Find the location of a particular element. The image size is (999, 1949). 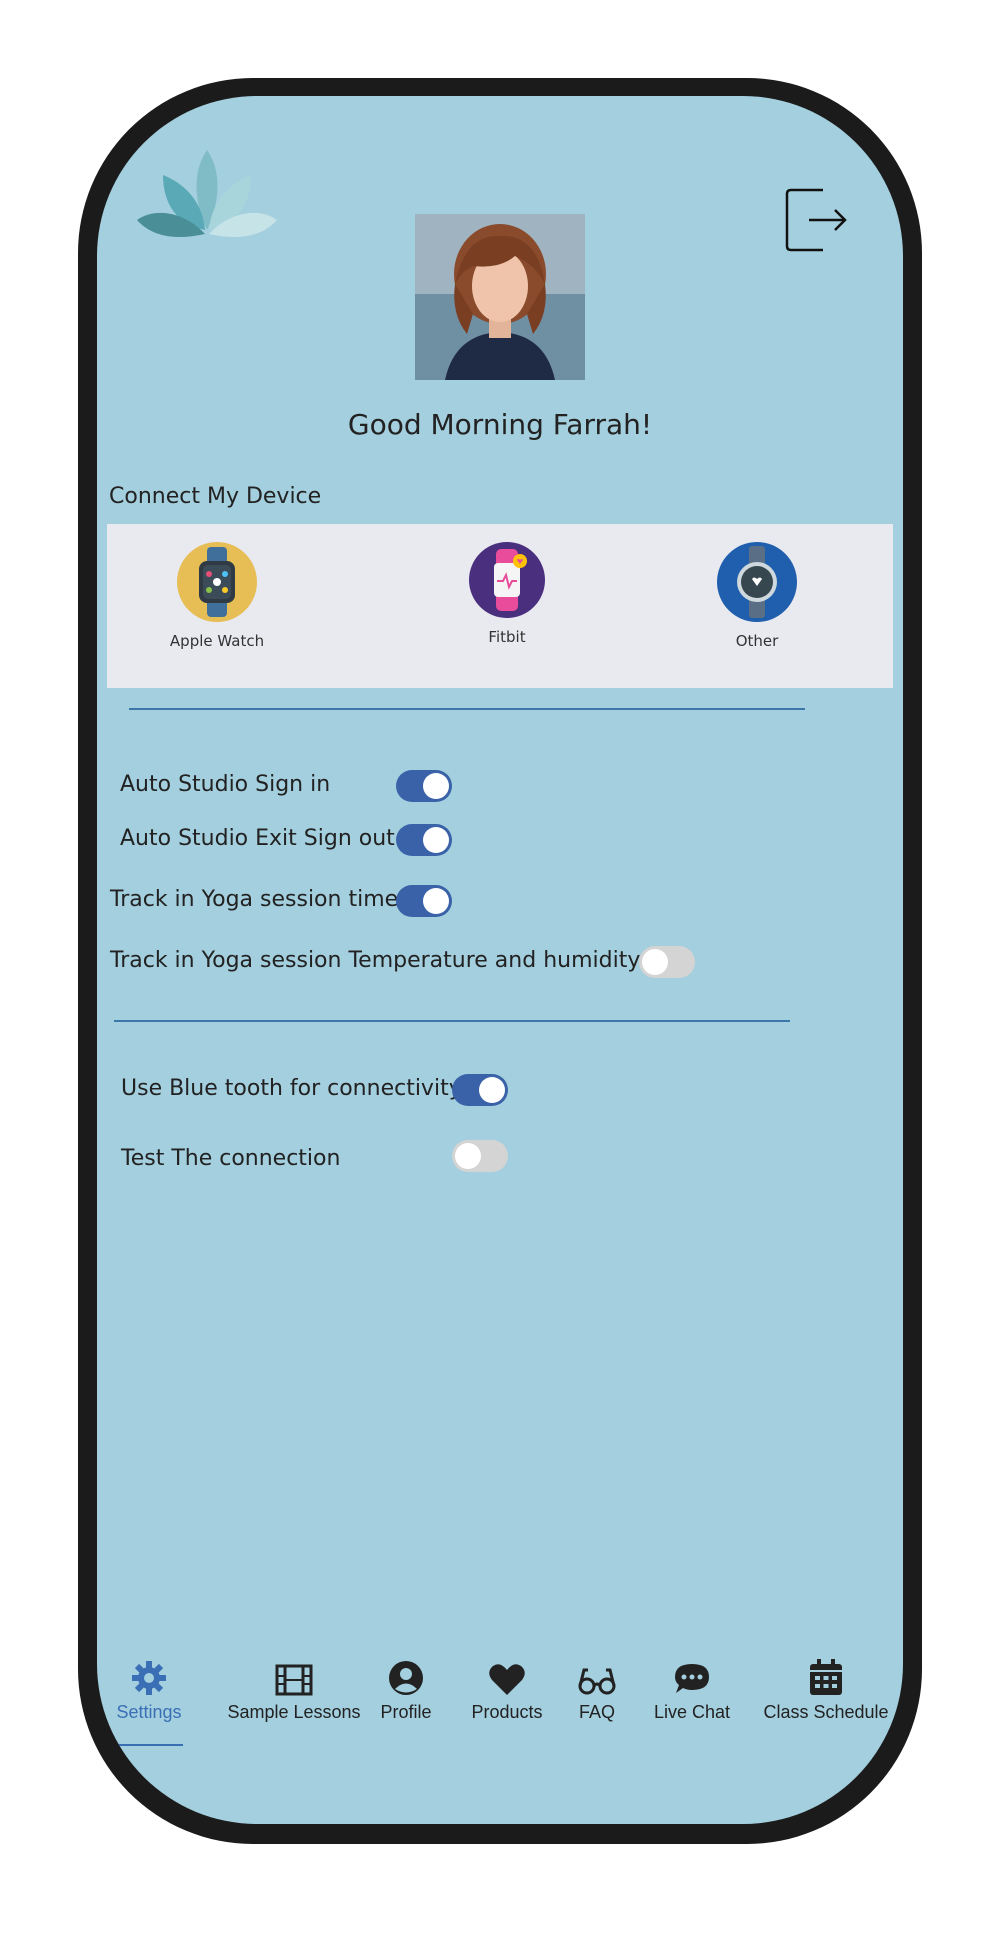

nav-label: Sample Lessons is located at coordinates (294, 1712).